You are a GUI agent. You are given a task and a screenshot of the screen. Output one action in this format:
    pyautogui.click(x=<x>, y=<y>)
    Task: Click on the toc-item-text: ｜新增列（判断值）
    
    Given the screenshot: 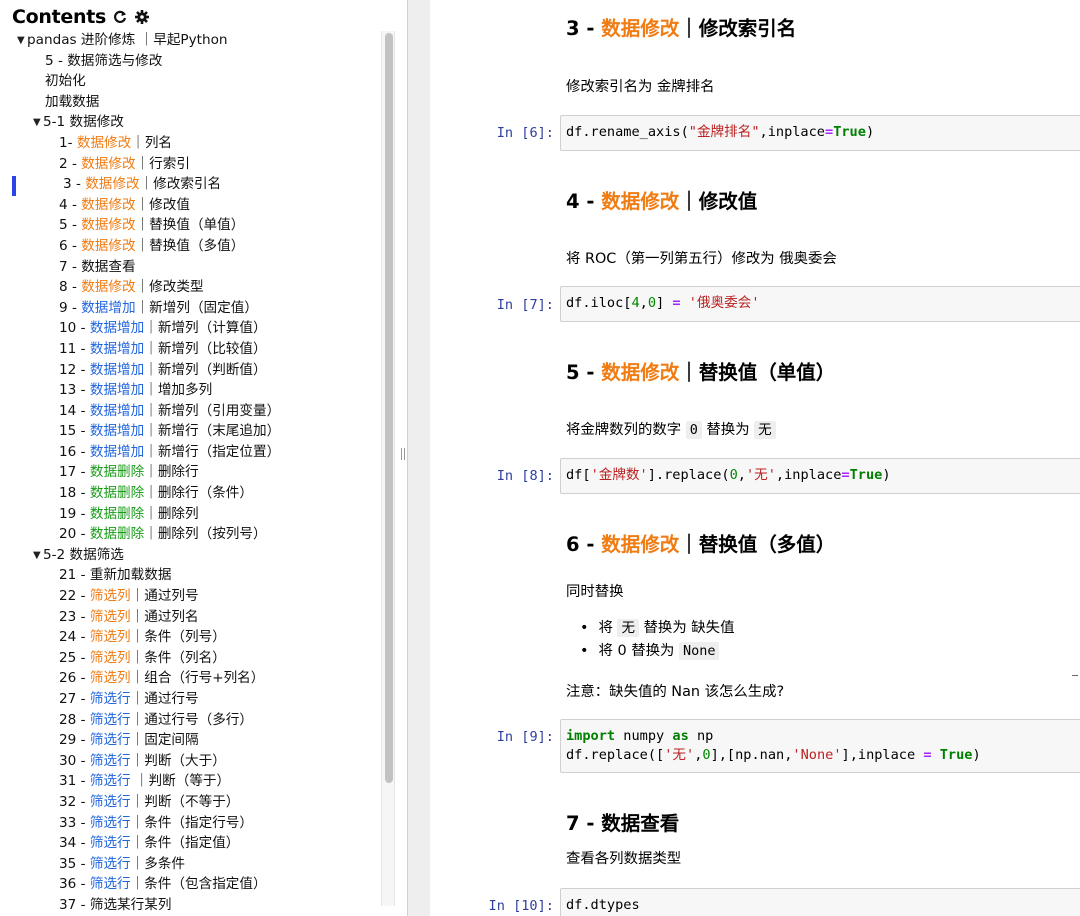 What is the action you would take?
    pyautogui.click(x=205, y=369)
    